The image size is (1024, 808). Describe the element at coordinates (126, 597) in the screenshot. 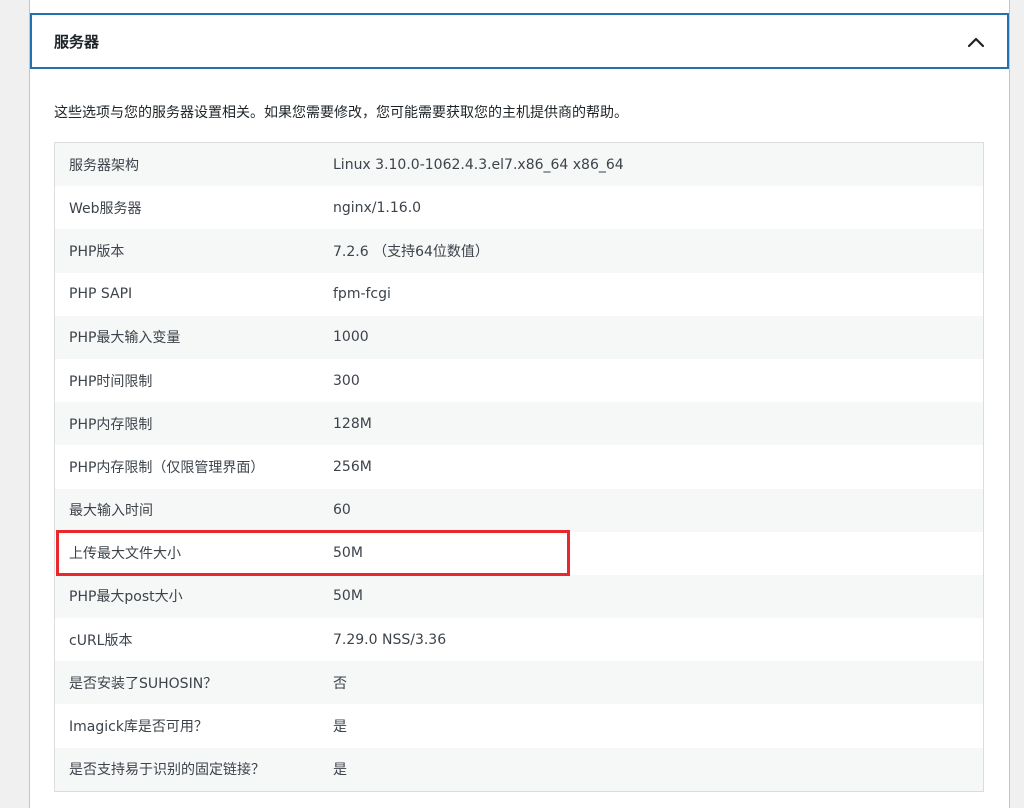

I see `row-label: PHP最大post大小` at that location.